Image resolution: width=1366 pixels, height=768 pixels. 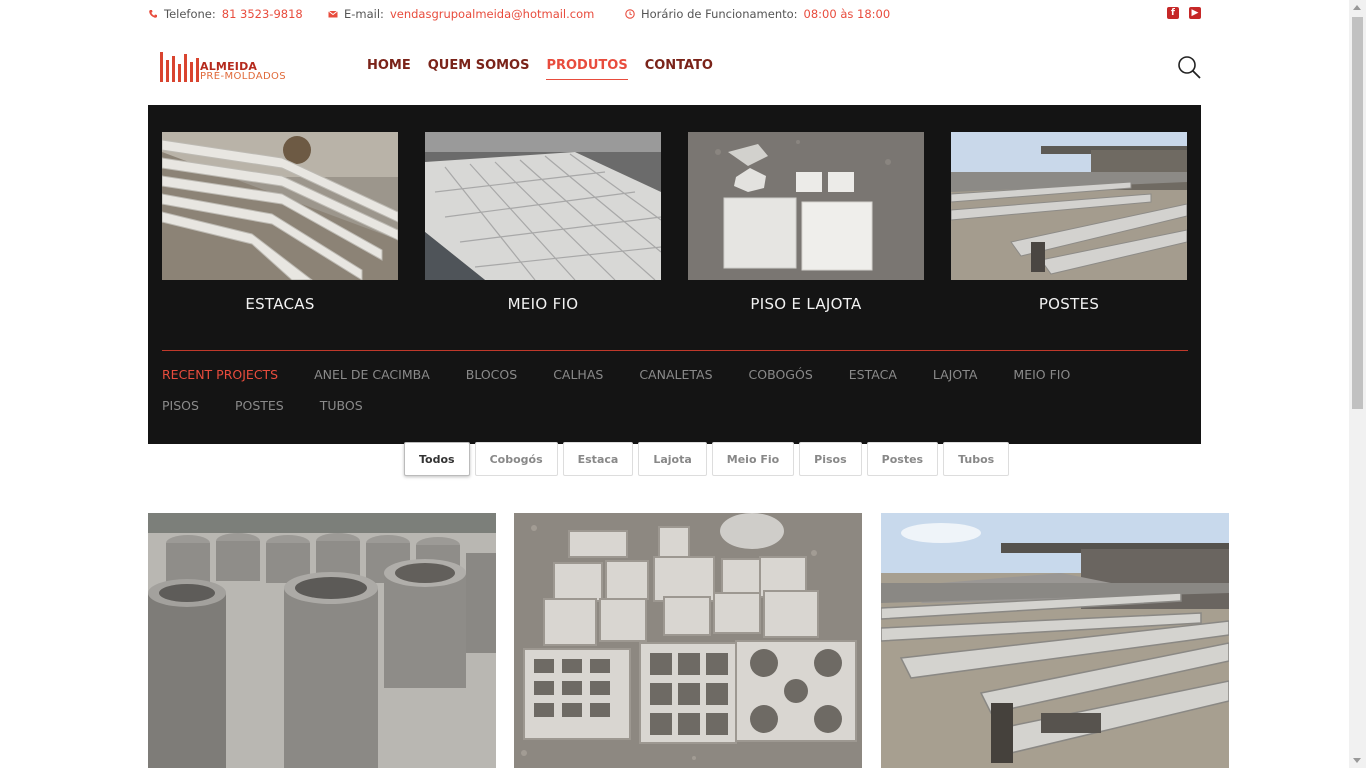 What do you see at coordinates (1357, 7) in the screenshot?
I see `scroll-up-arrow-icon` at bounding box center [1357, 7].